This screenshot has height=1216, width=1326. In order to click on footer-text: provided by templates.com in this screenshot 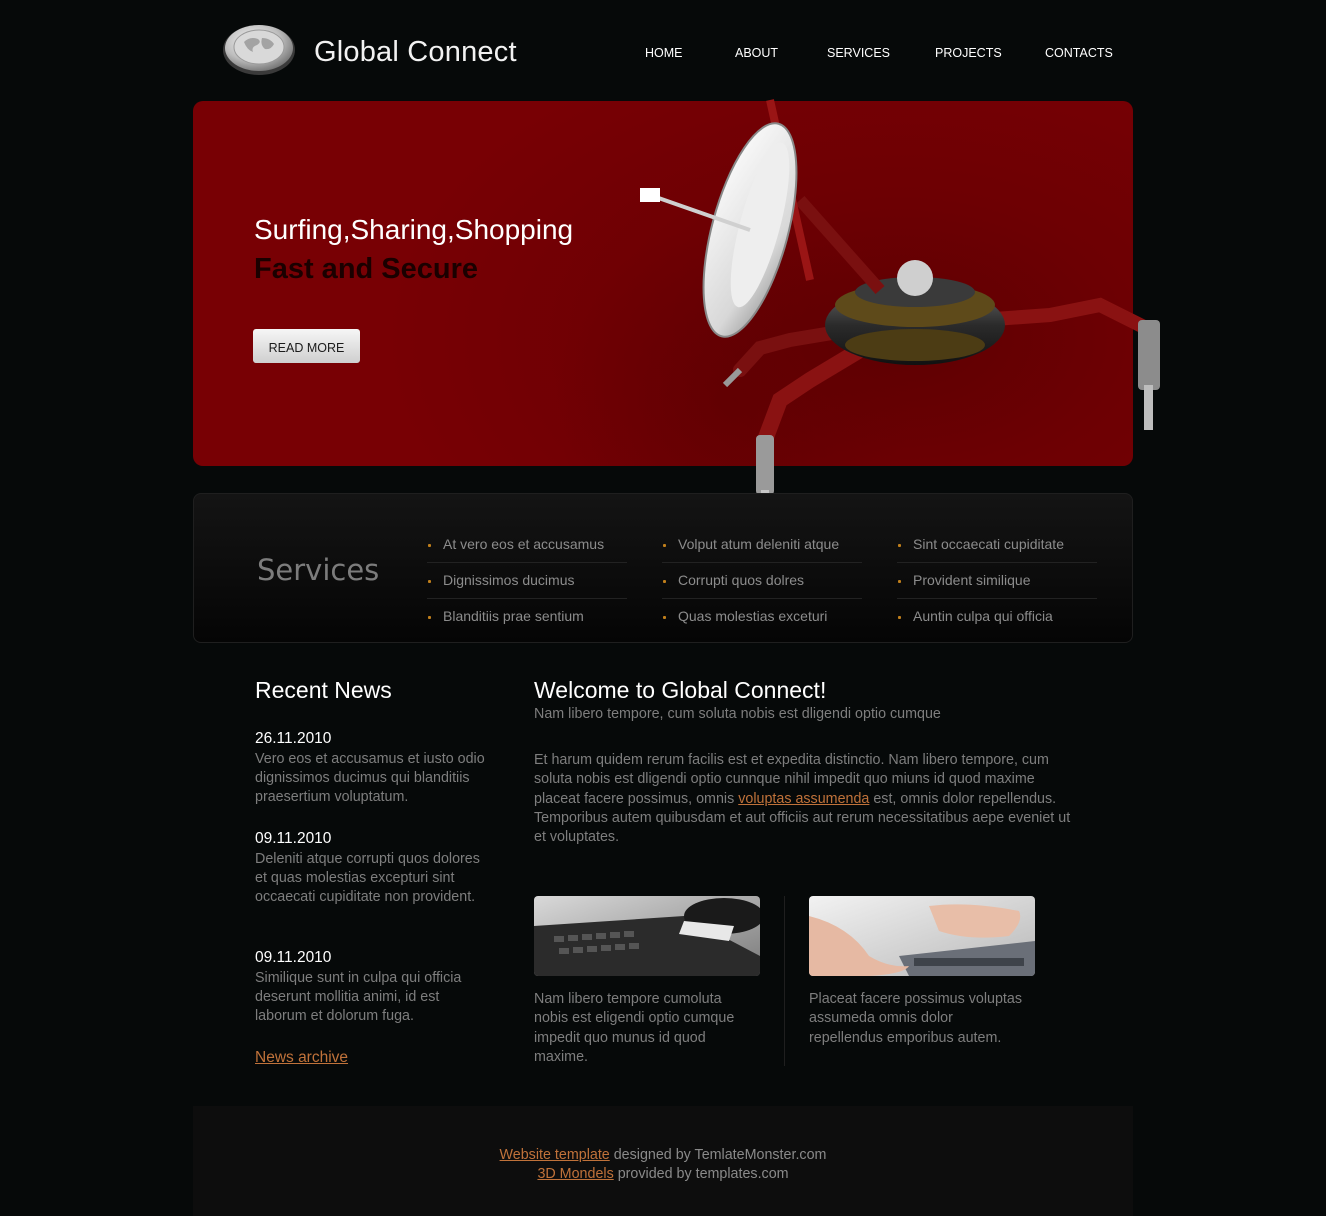, I will do `click(701, 1174)`.